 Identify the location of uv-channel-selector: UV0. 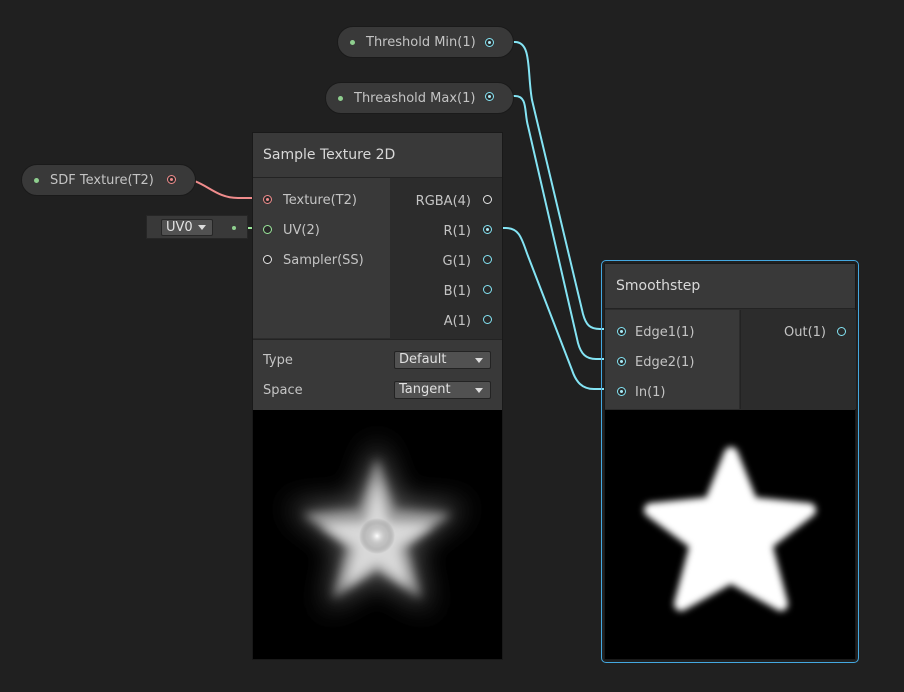
(197, 227).